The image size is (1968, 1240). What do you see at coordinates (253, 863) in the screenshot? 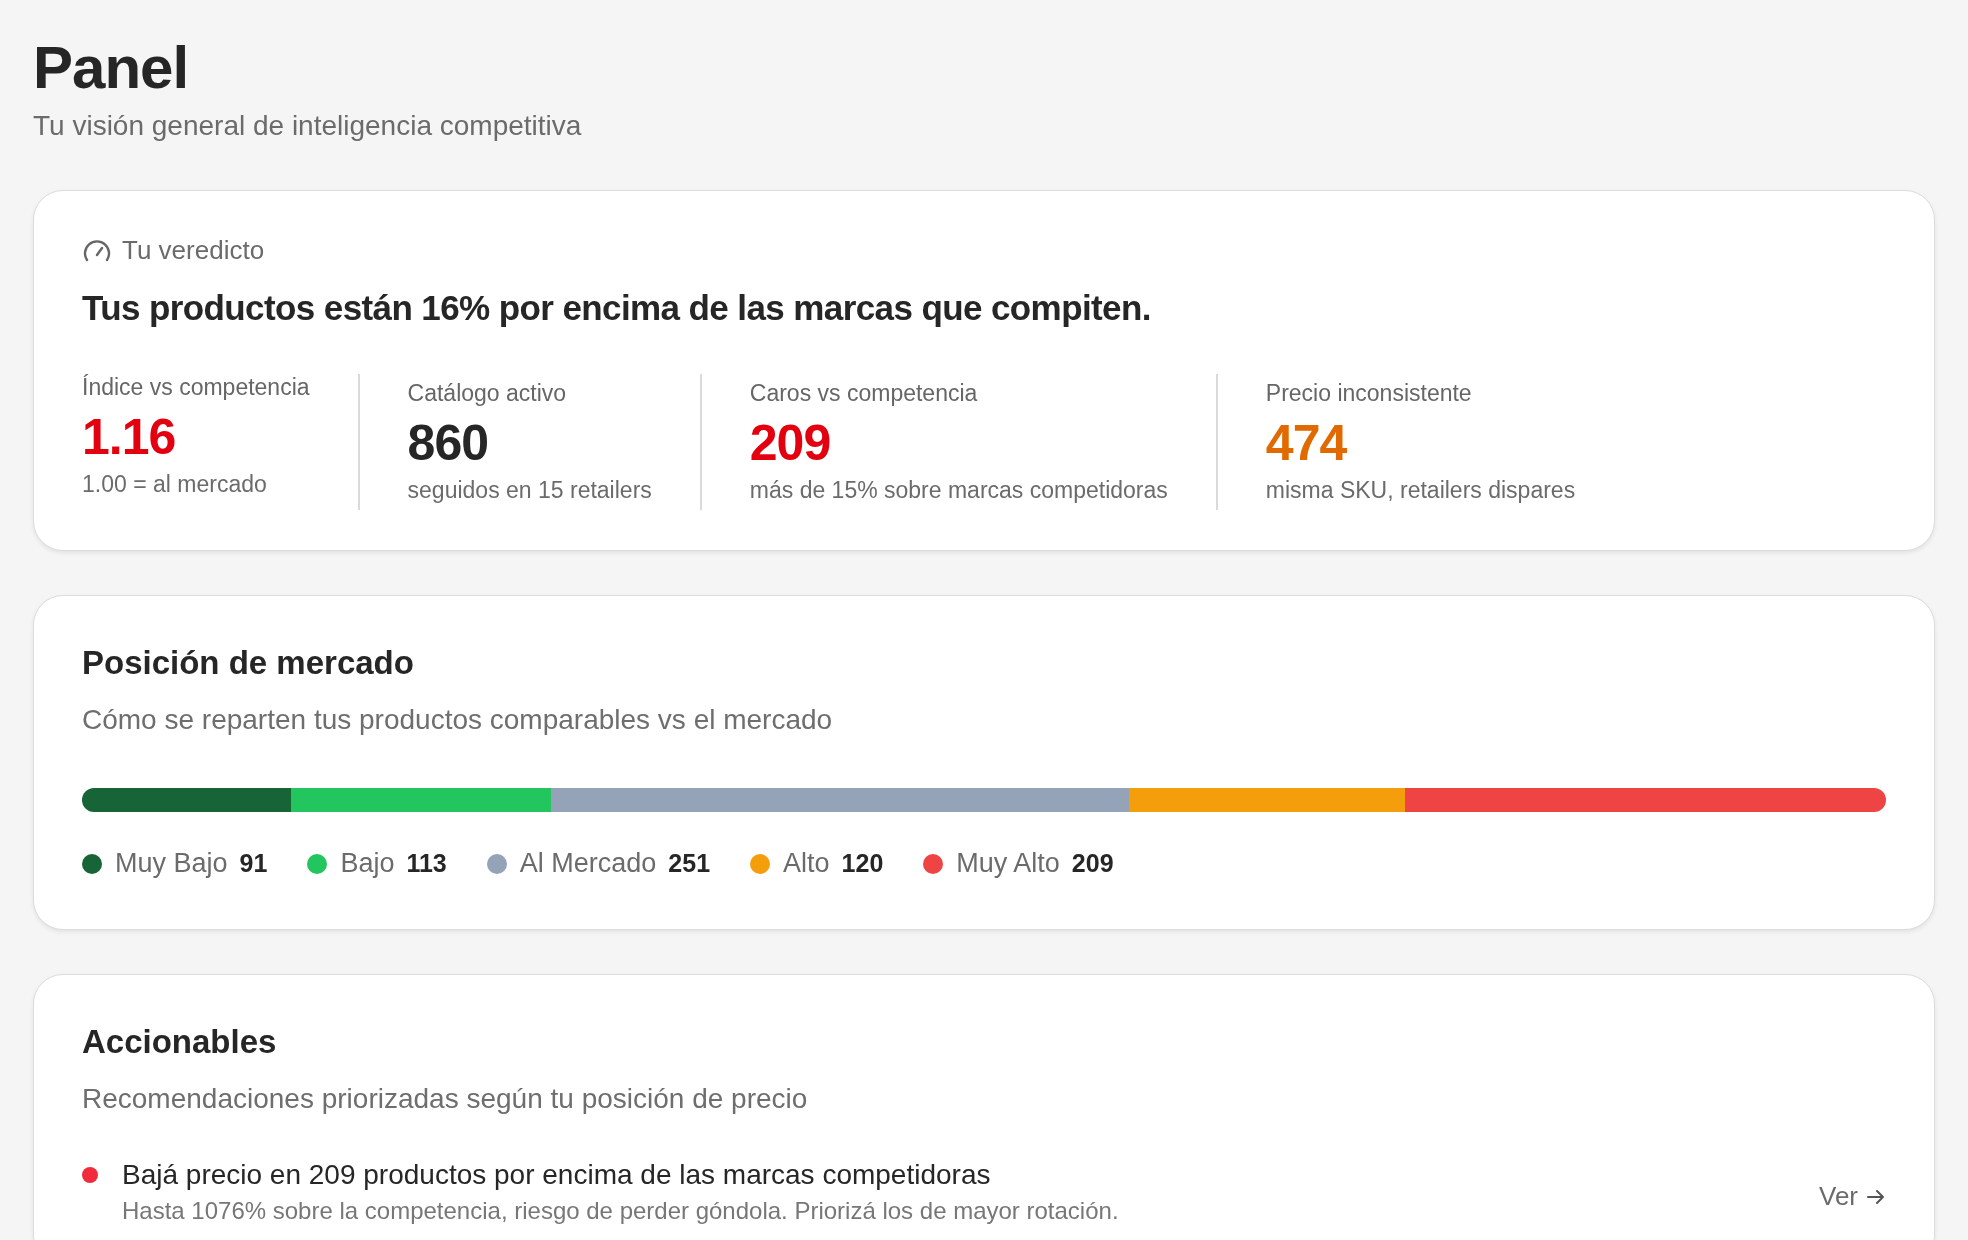
I see `legend-count: 91` at bounding box center [253, 863].